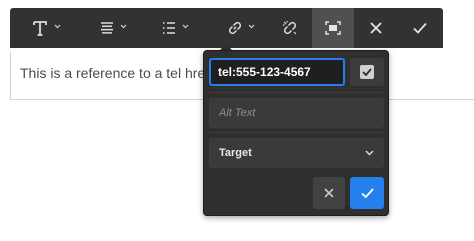 This screenshot has height=241, width=474. I want to click on close-button, so click(376, 28).